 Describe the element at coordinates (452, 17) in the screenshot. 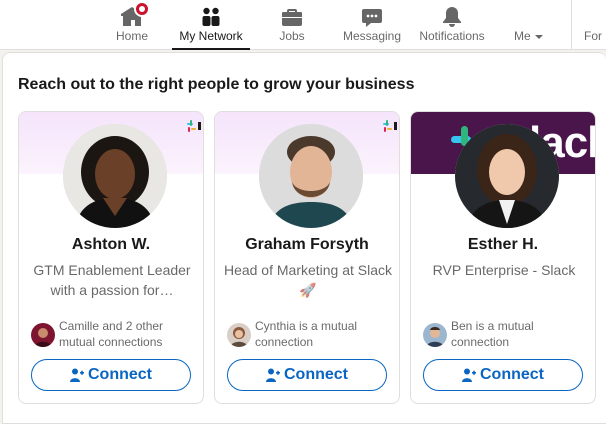

I see `bell-icon` at that location.